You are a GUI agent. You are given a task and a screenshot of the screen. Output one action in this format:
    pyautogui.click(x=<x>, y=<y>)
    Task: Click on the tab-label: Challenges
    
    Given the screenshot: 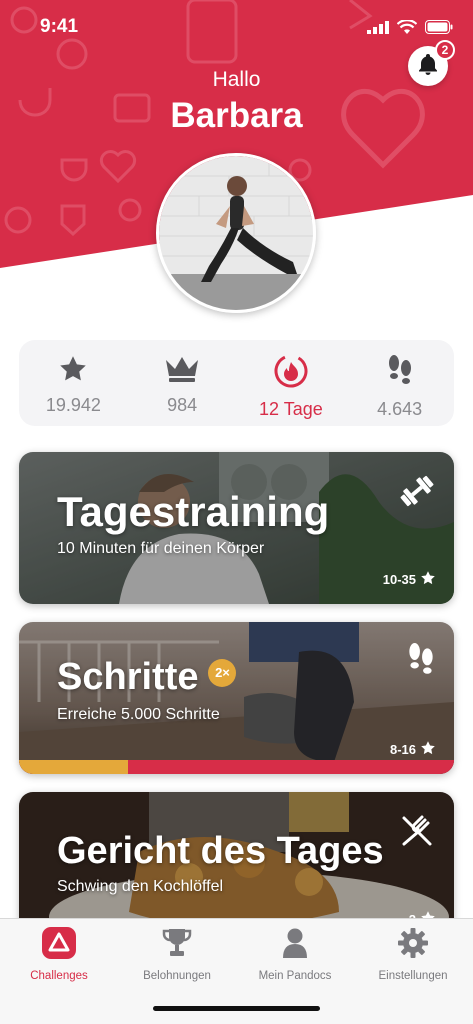 What is the action you would take?
    pyautogui.click(x=59, y=976)
    